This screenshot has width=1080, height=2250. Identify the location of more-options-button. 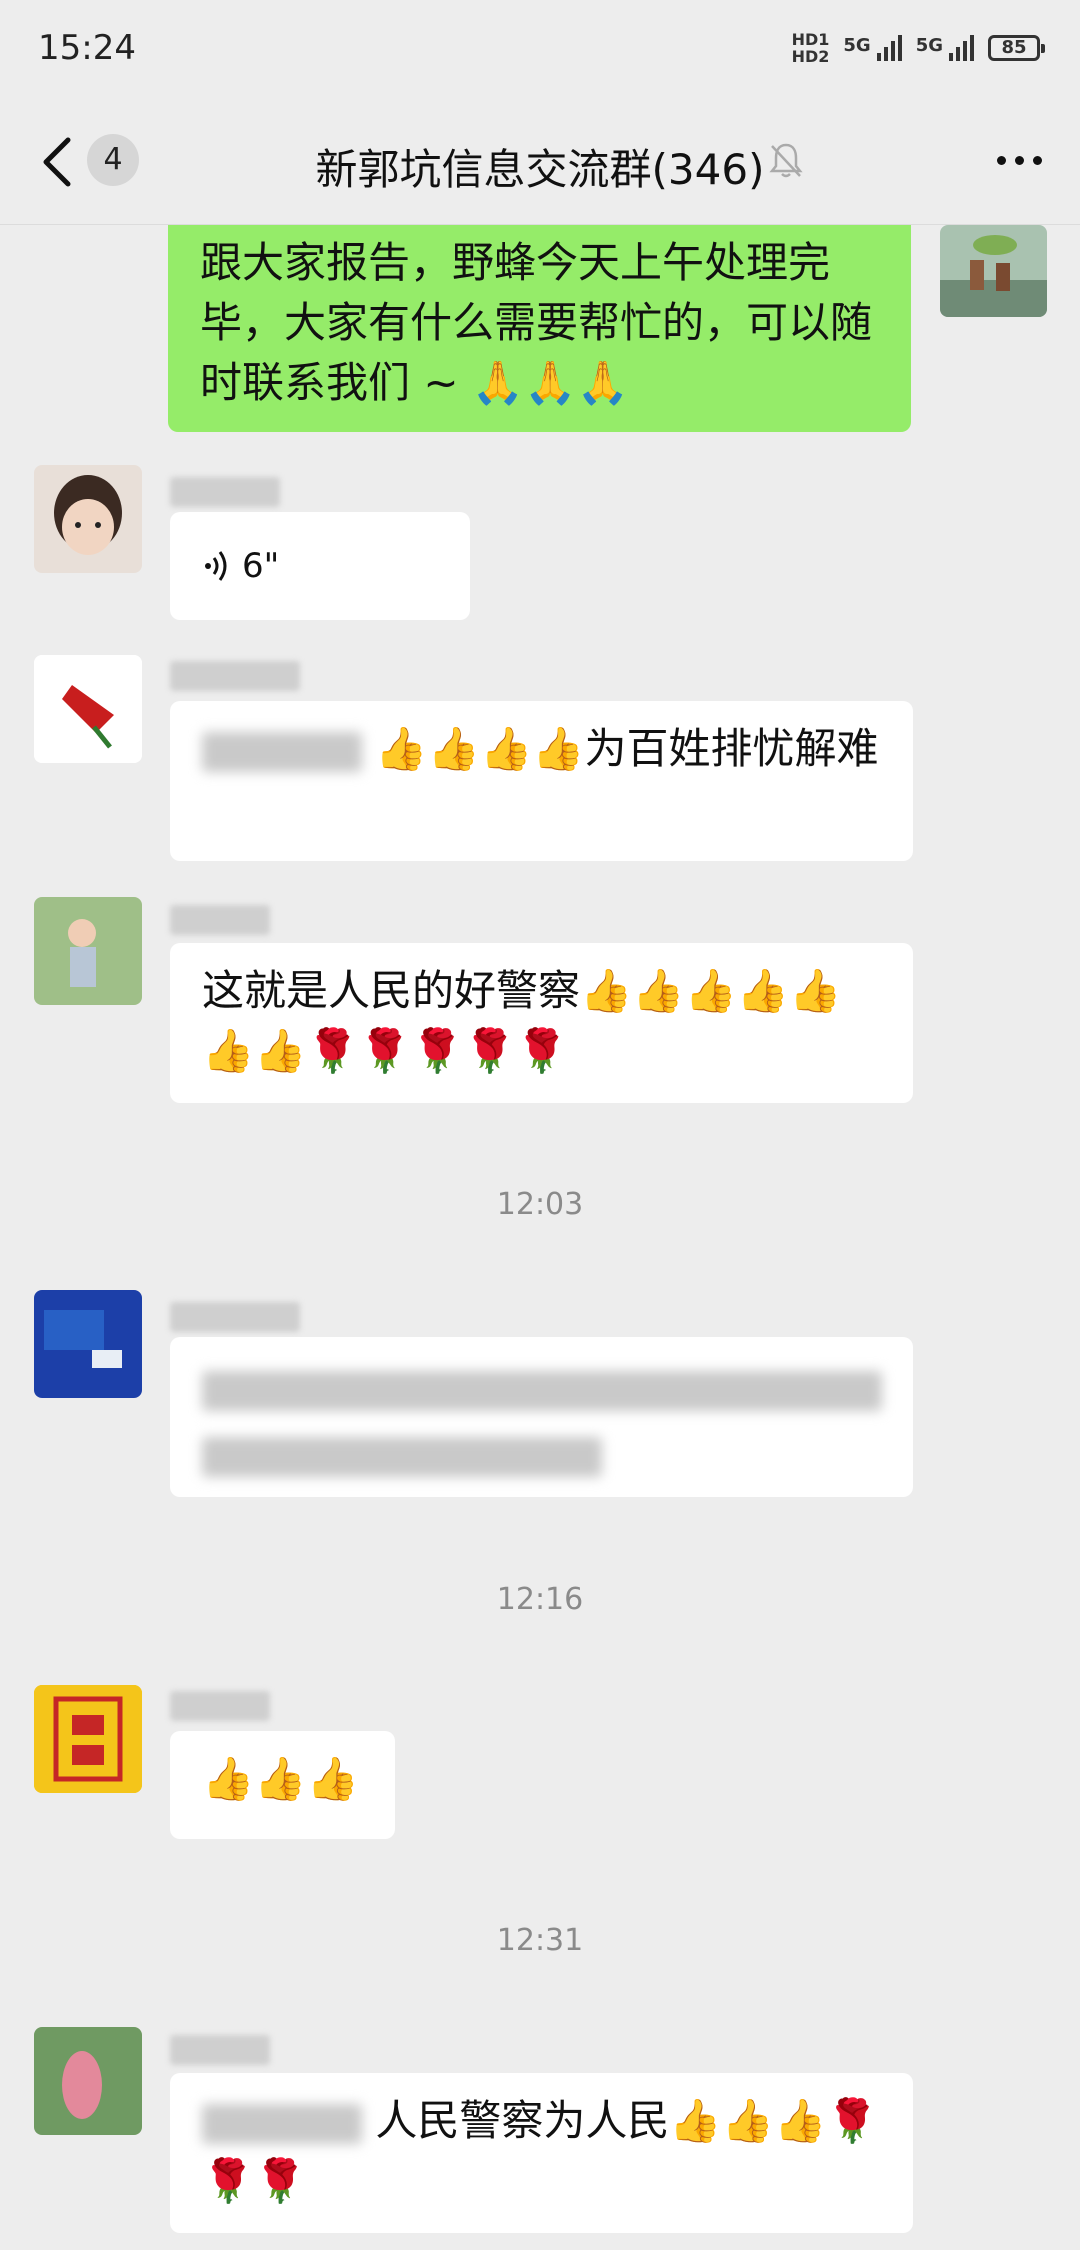
(1019, 160).